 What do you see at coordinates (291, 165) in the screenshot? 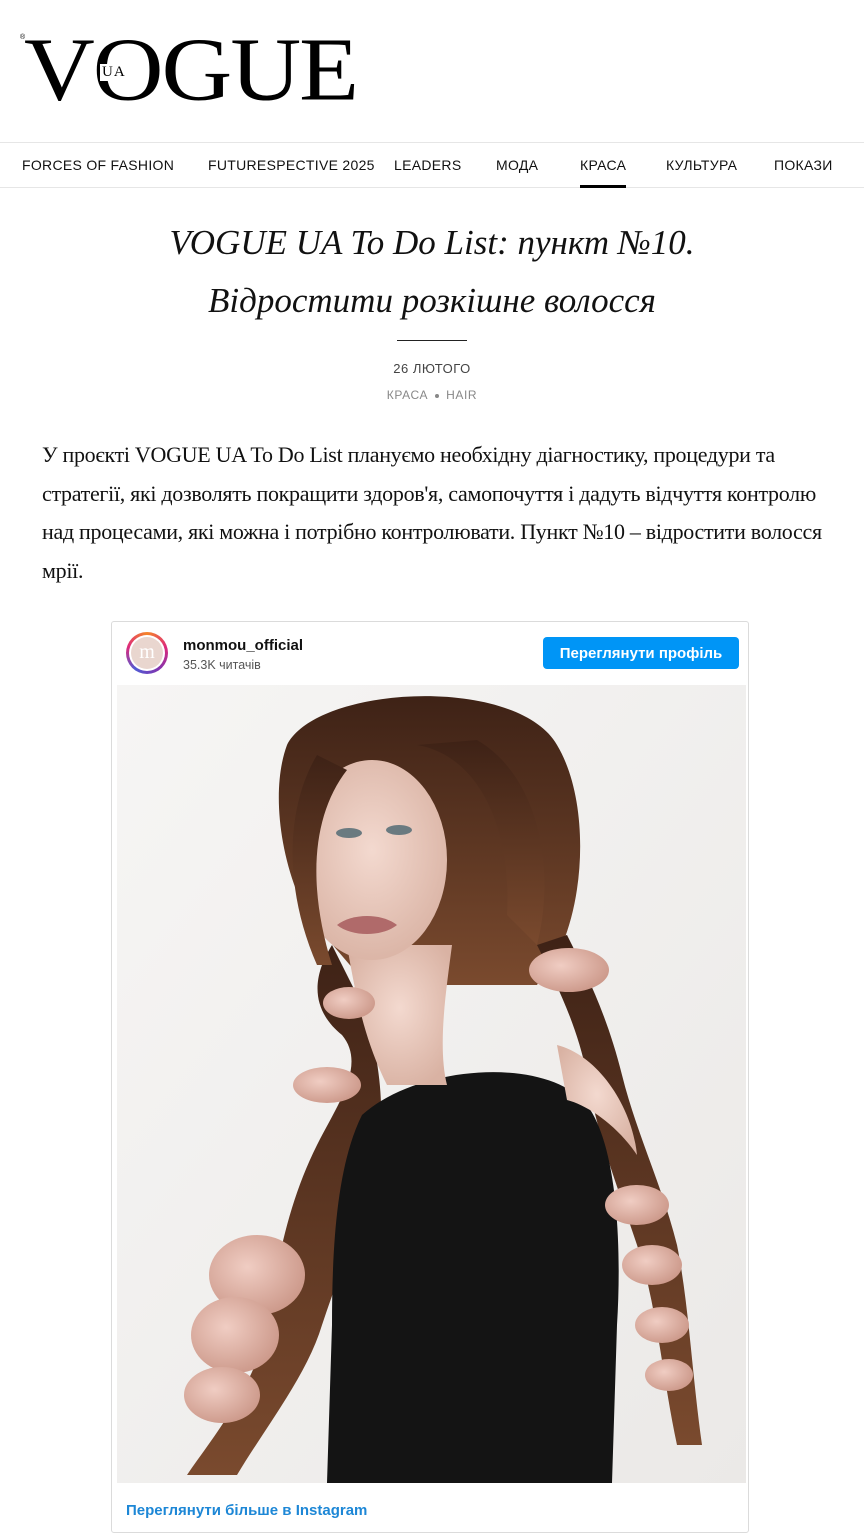
I see `nav-item-futurespective-2025: FUTURESPECTIVE 2025` at bounding box center [291, 165].